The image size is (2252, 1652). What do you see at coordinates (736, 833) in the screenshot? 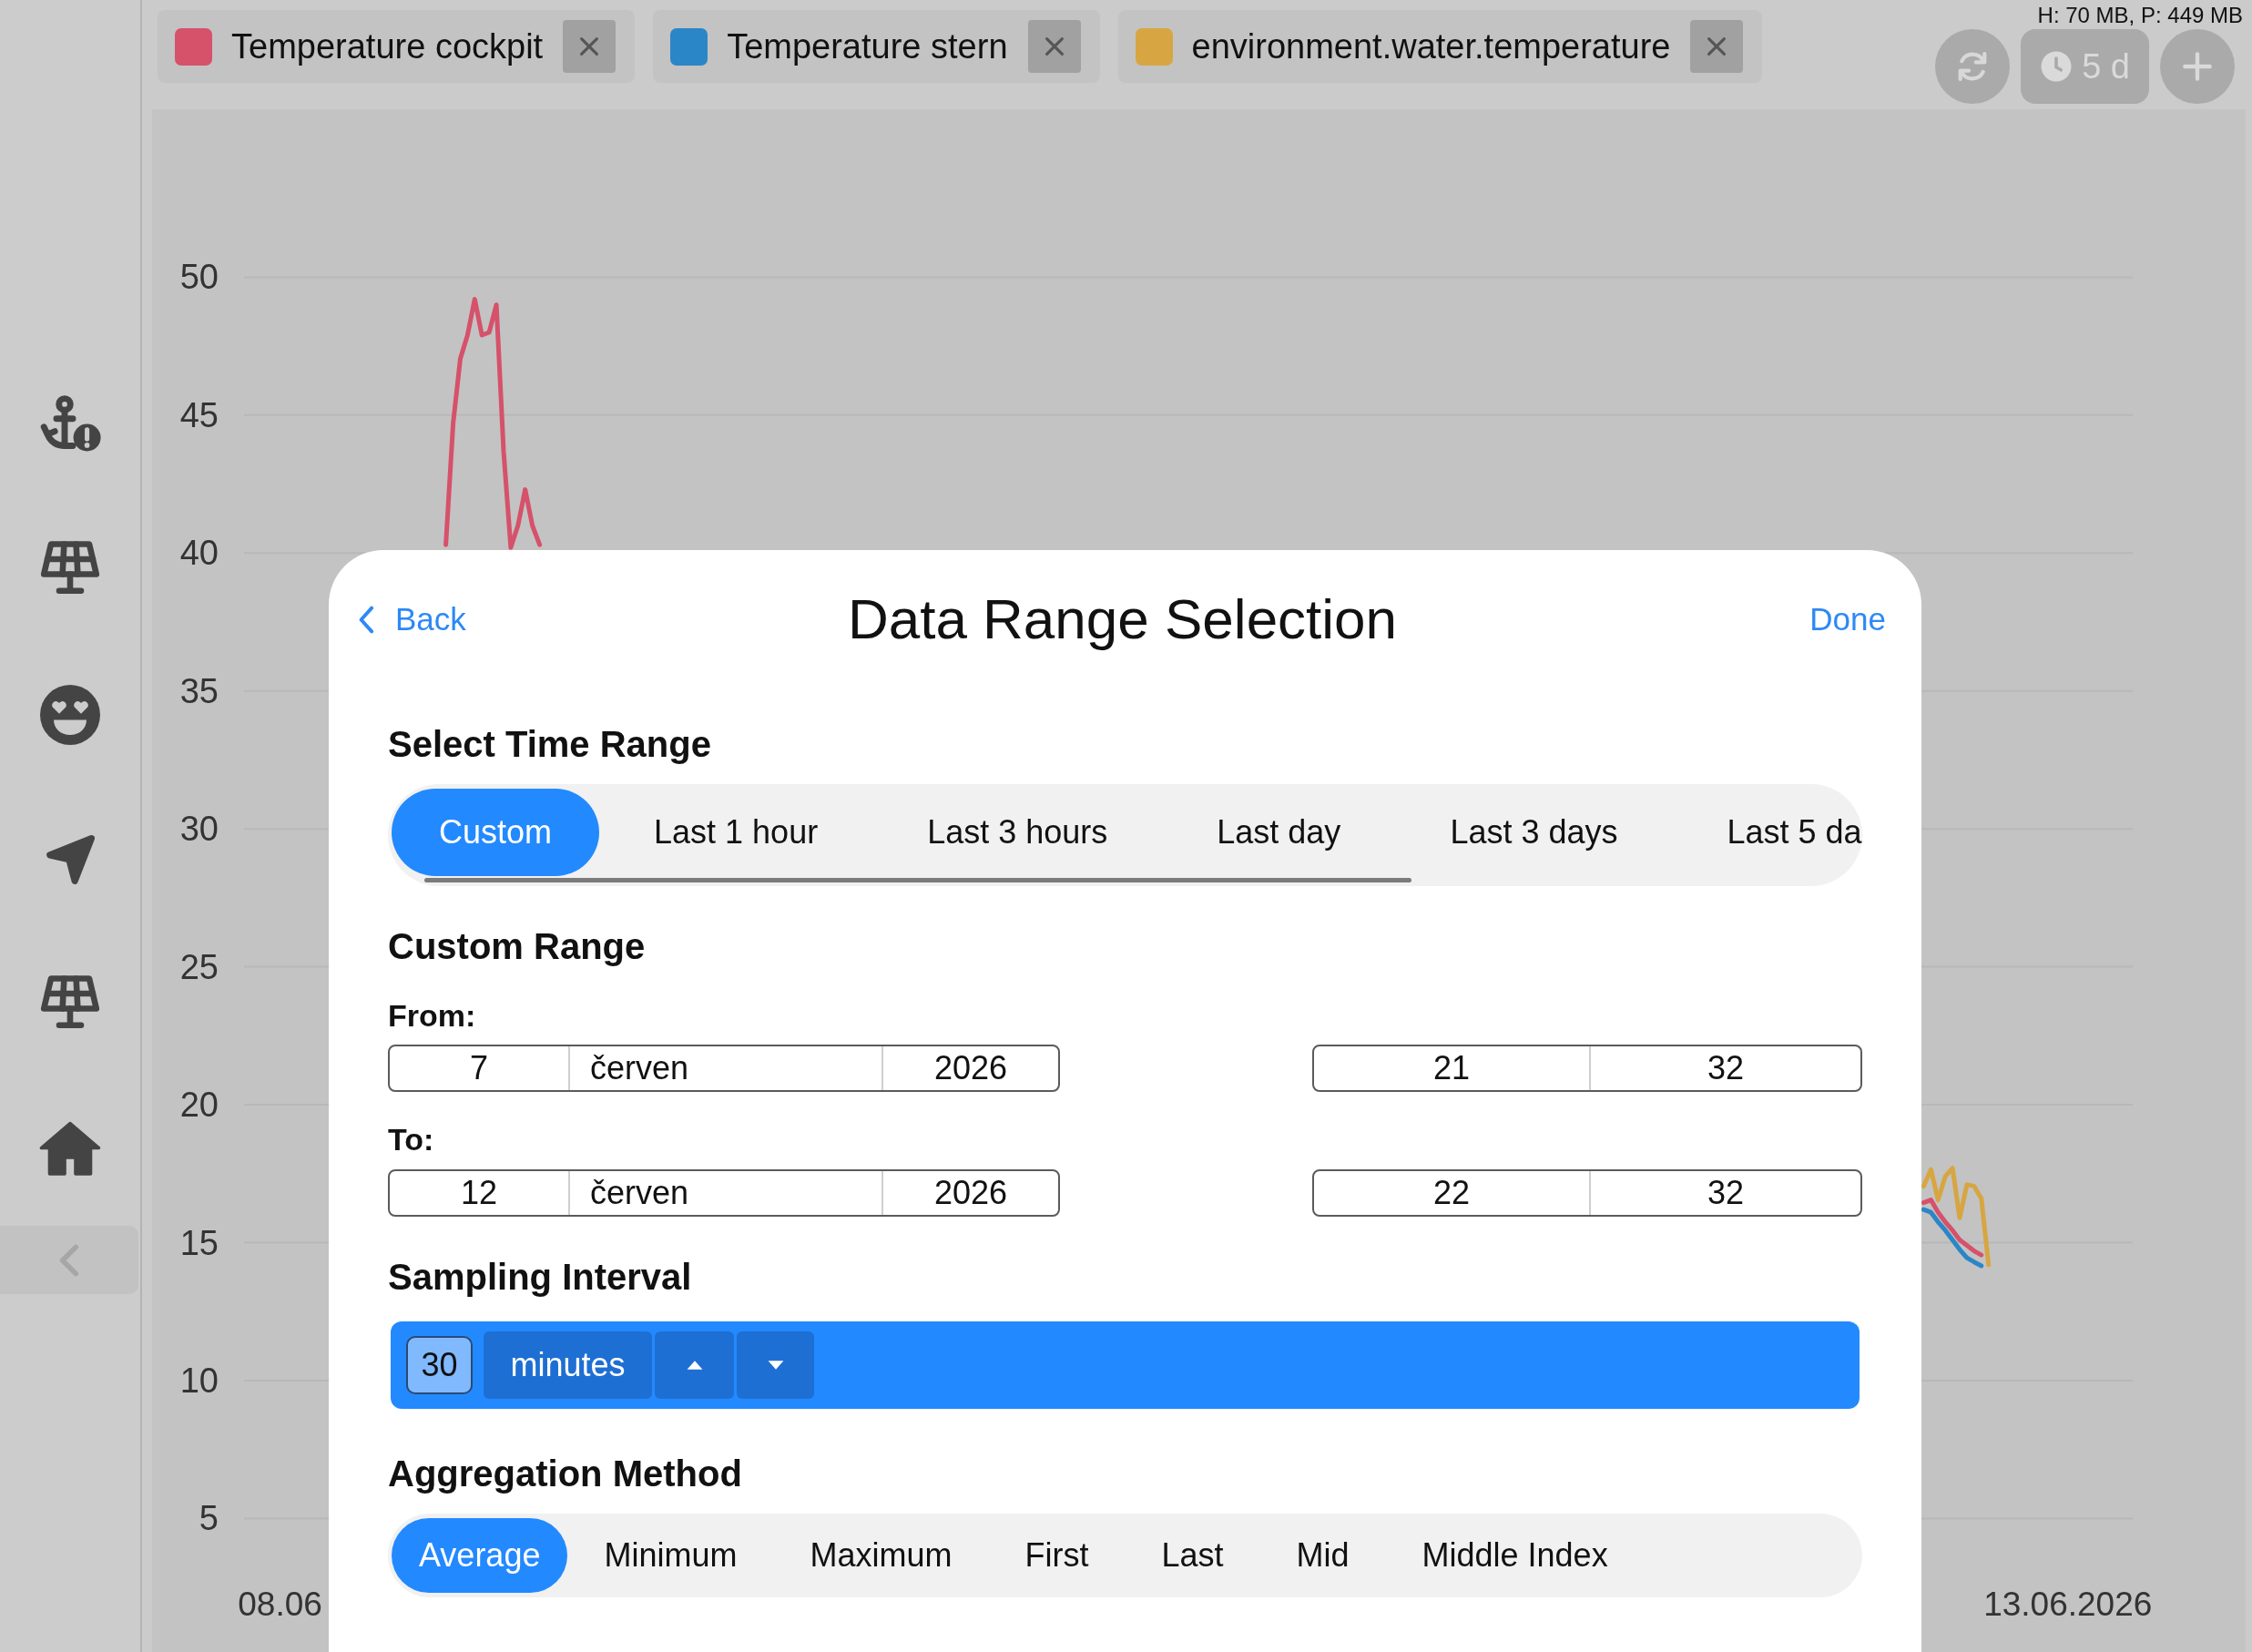
I see `time-range-tab: Last 1 hour` at bounding box center [736, 833].